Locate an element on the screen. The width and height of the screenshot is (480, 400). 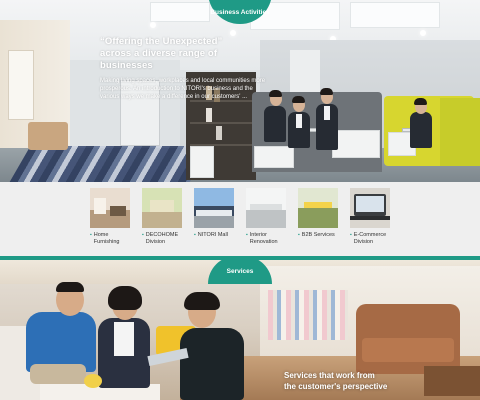
home-furnishing-thumbnail is located at coordinates (110, 208).